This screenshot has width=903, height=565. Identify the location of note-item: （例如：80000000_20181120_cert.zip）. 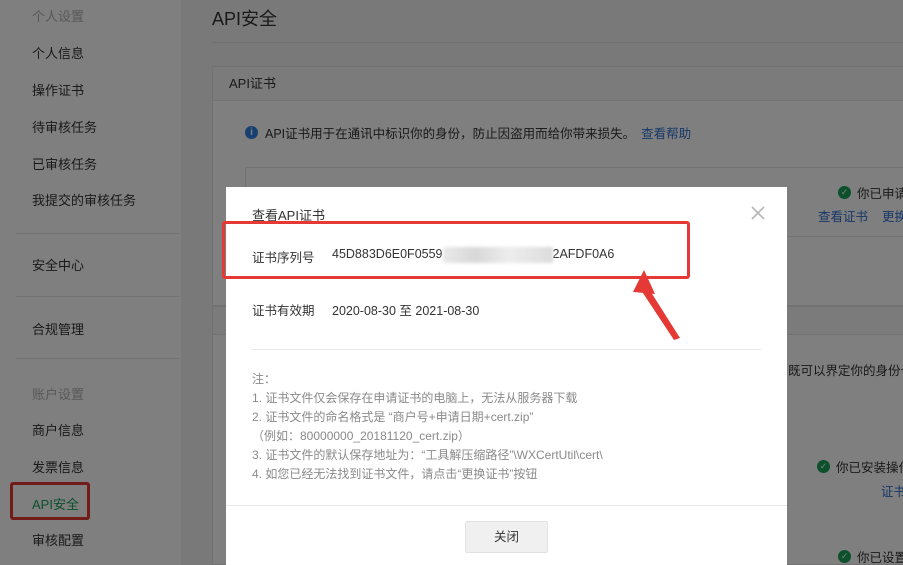
(361, 436).